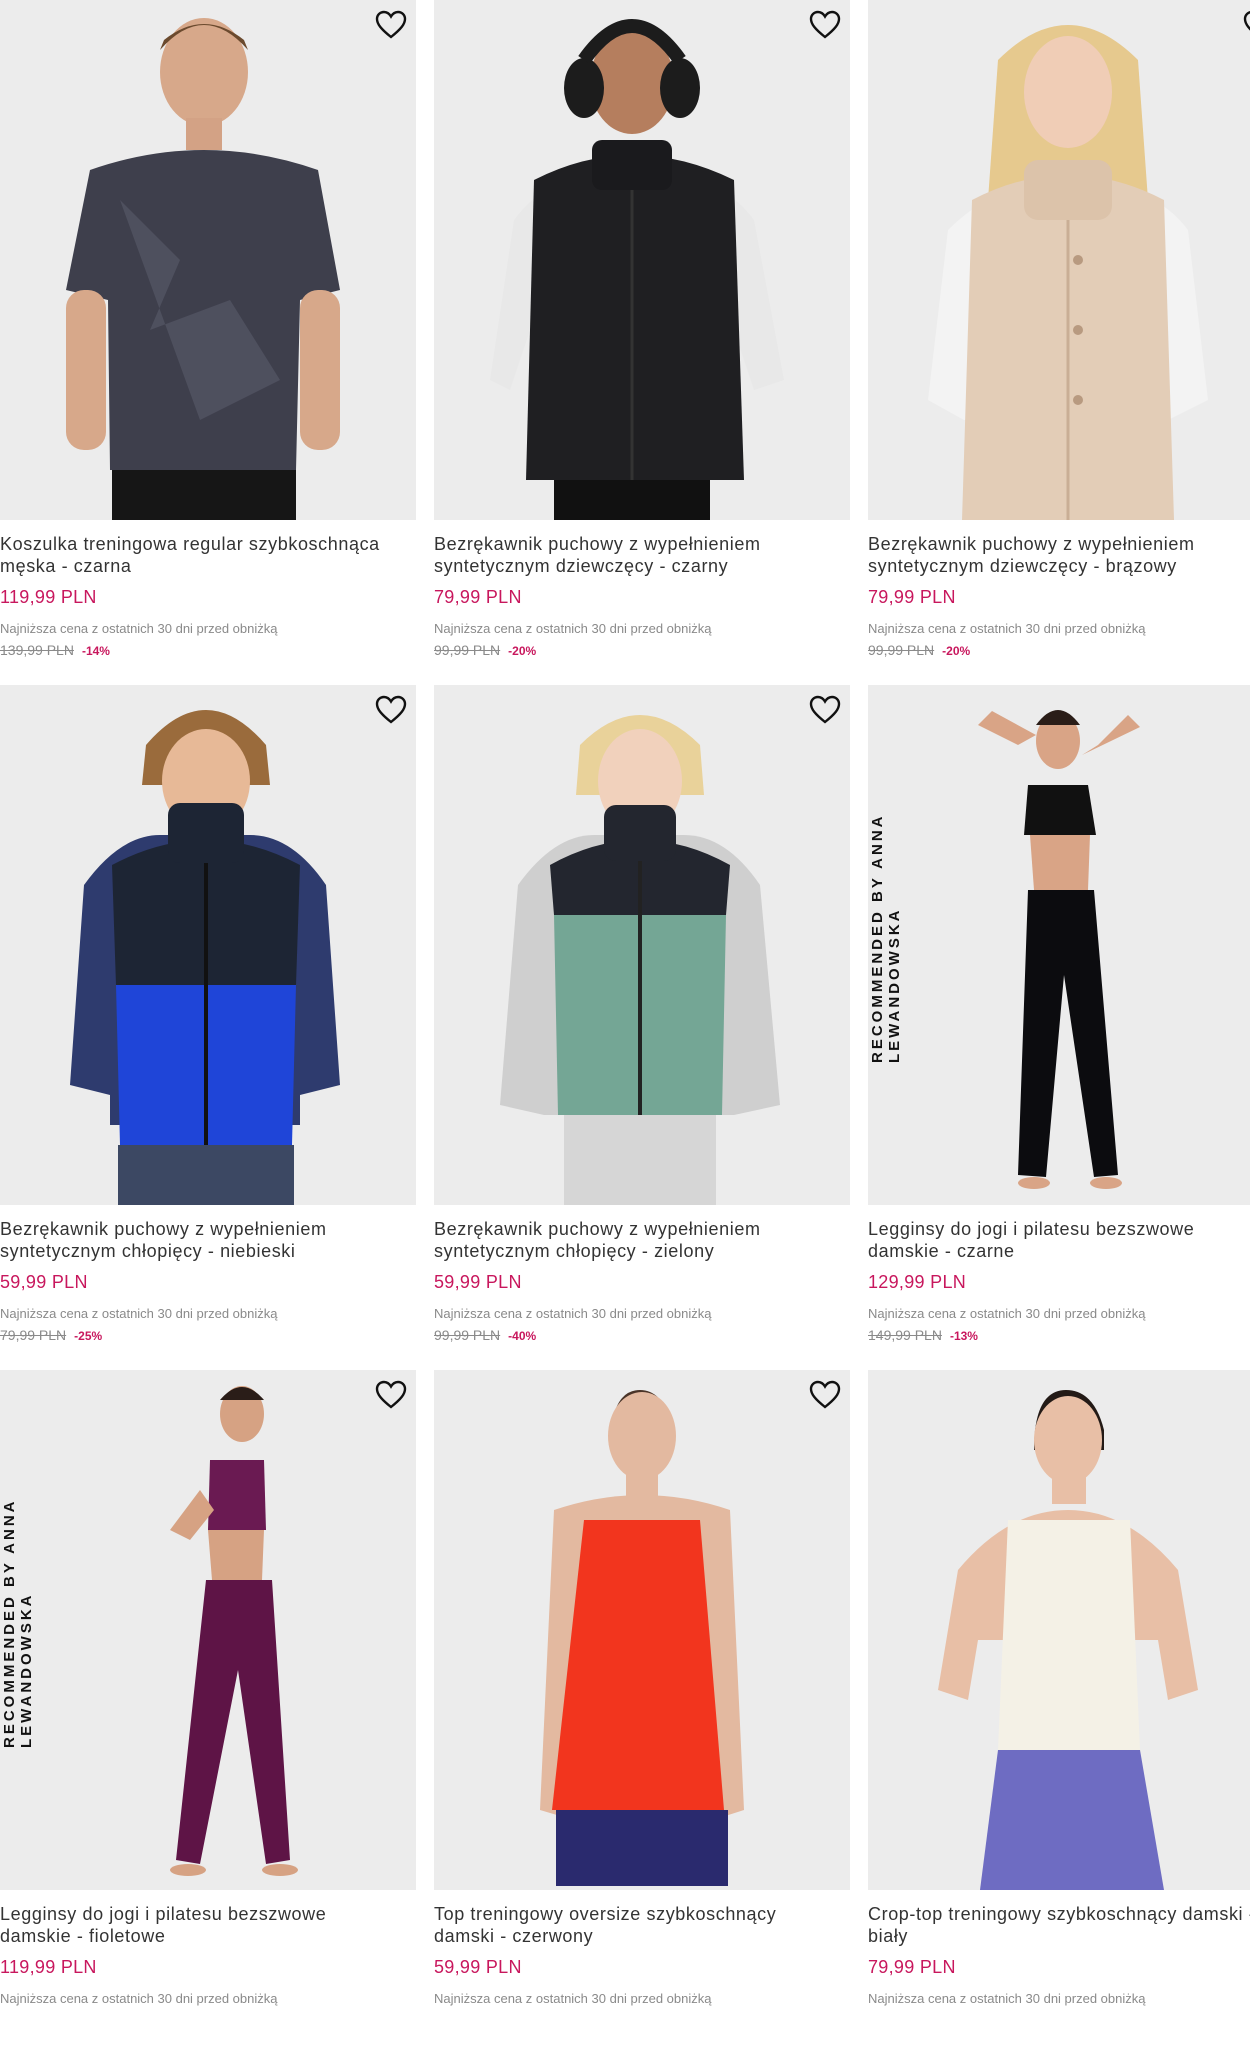 The height and width of the screenshot is (2055, 1250). What do you see at coordinates (522, 1336) in the screenshot?
I see `discount-badge: -40%` at bounding box center [522, 1336].